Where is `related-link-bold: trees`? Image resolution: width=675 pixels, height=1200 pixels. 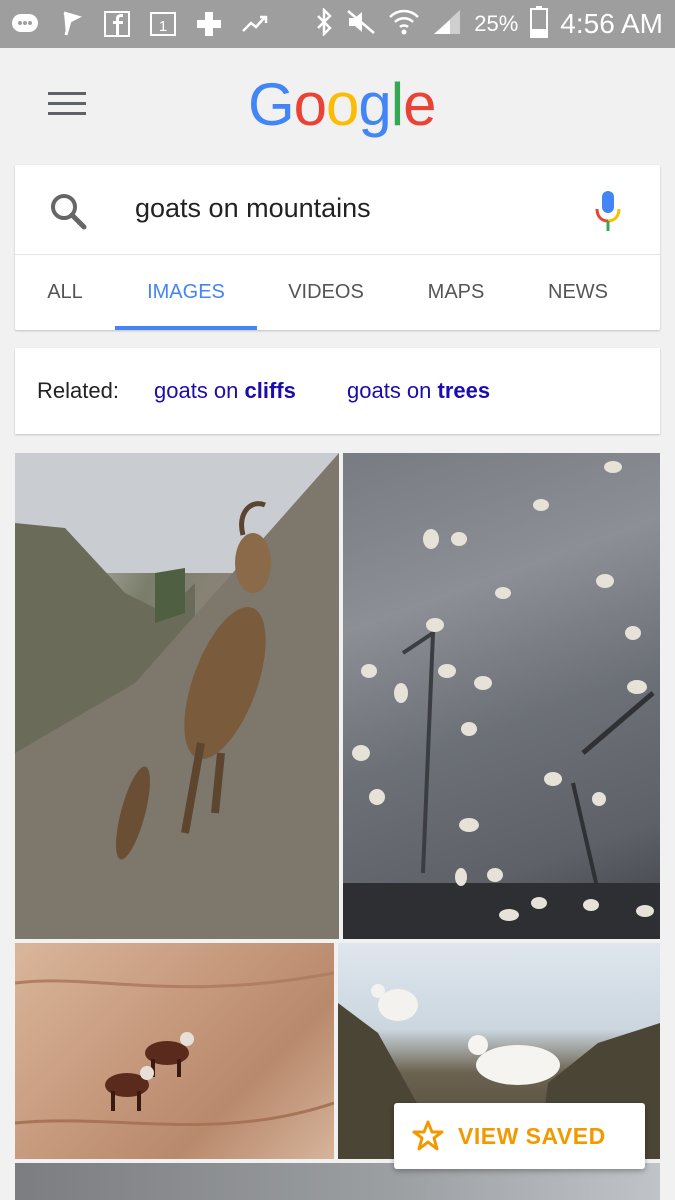 related-link-bold: trees is located at coordinates (464, 390).